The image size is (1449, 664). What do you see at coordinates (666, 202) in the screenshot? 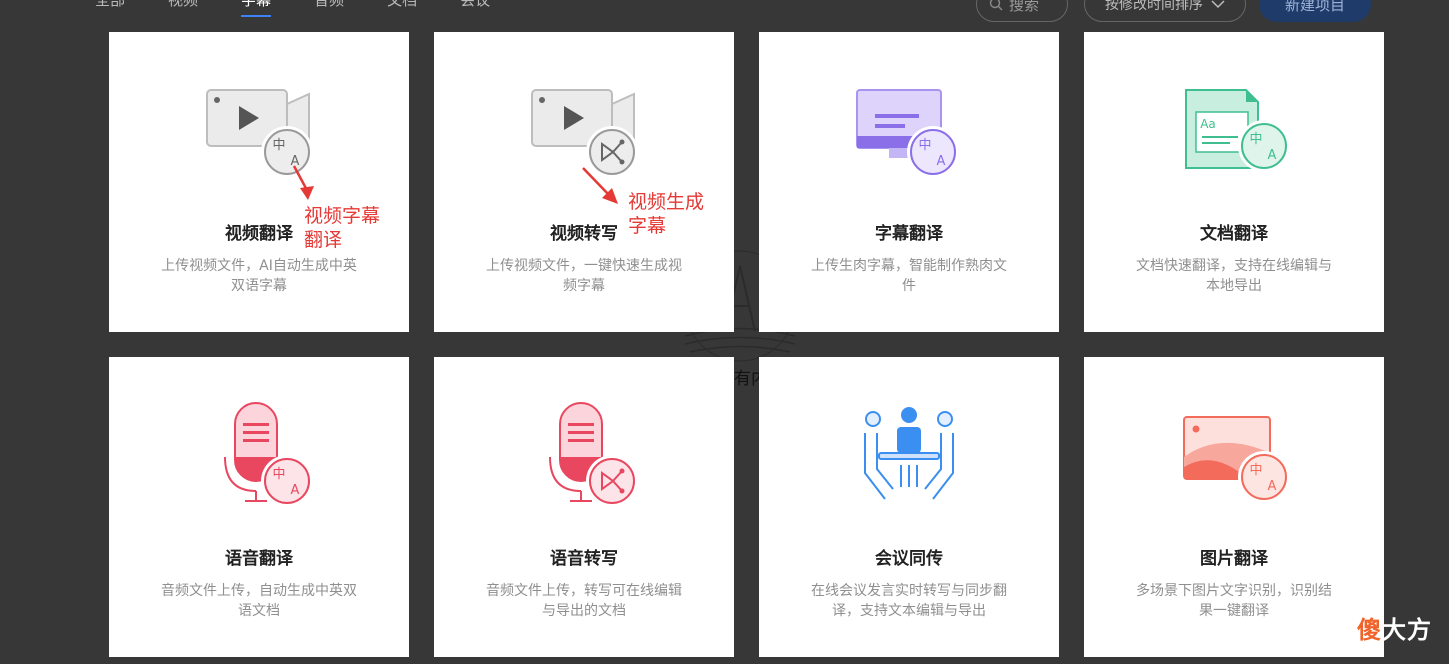
I see `annotation-line: 视频生成` at bounding box center [666, 202].